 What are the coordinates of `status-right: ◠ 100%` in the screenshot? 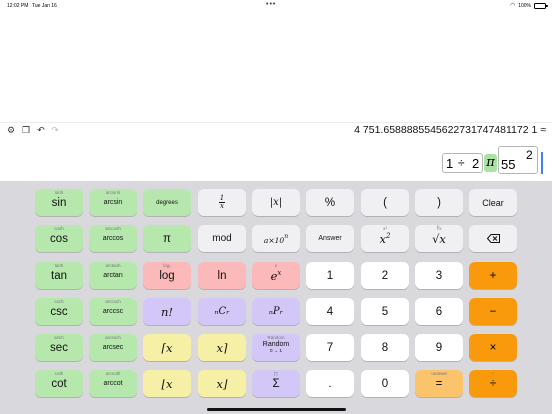 It's located at (528, 5).